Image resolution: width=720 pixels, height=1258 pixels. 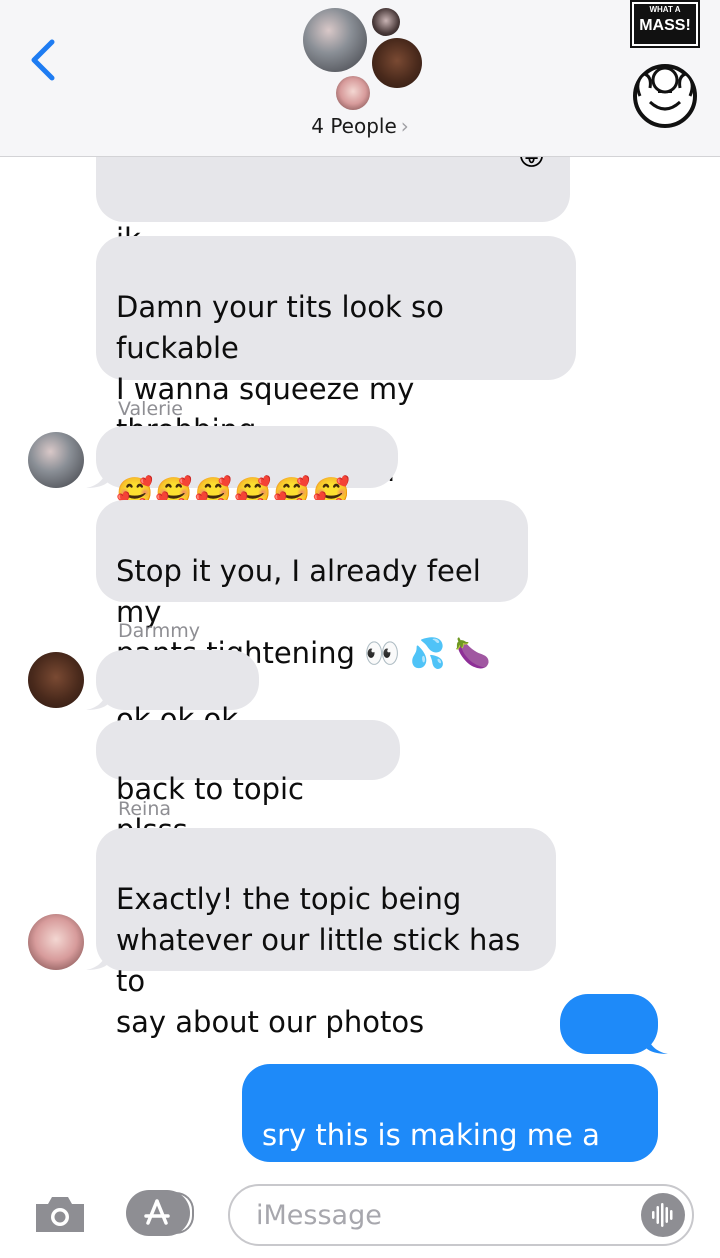 What do you see at coordinates (43, 60) in the screenshot?
I see `chevron-left-icon` at bounding box center [43, 60].